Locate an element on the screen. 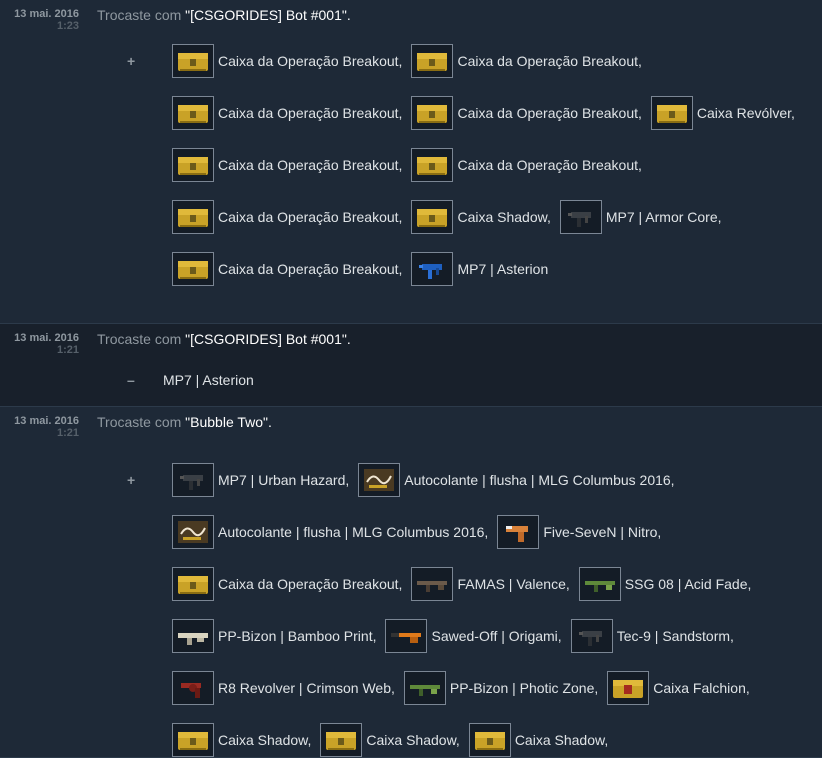 Image resolution: width=822 pixels, height=758 pixels. item-name: Caixa Falchion, is located at coordinates (701, 688).